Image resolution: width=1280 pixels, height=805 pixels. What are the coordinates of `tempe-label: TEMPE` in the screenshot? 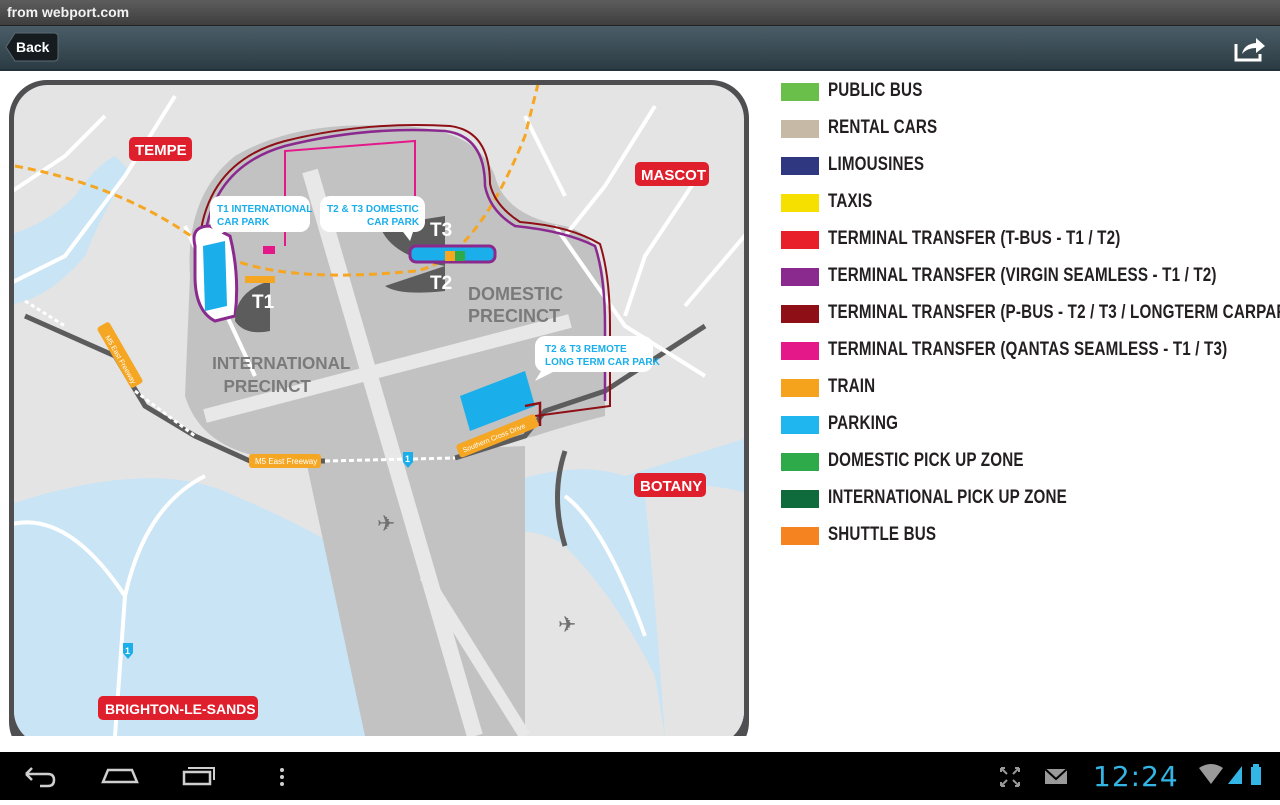 It's located at (161, 150).